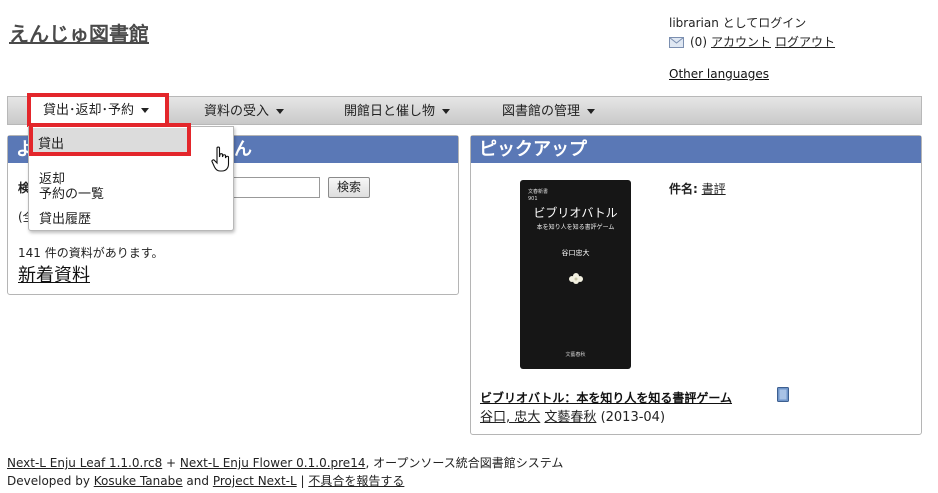  I want to click on book-cover-image: 文春新書 901 ビブリオバトル 本を知り人を知る書評ゲーム 谷口忠大 文藝春秋, so click(575, 274).